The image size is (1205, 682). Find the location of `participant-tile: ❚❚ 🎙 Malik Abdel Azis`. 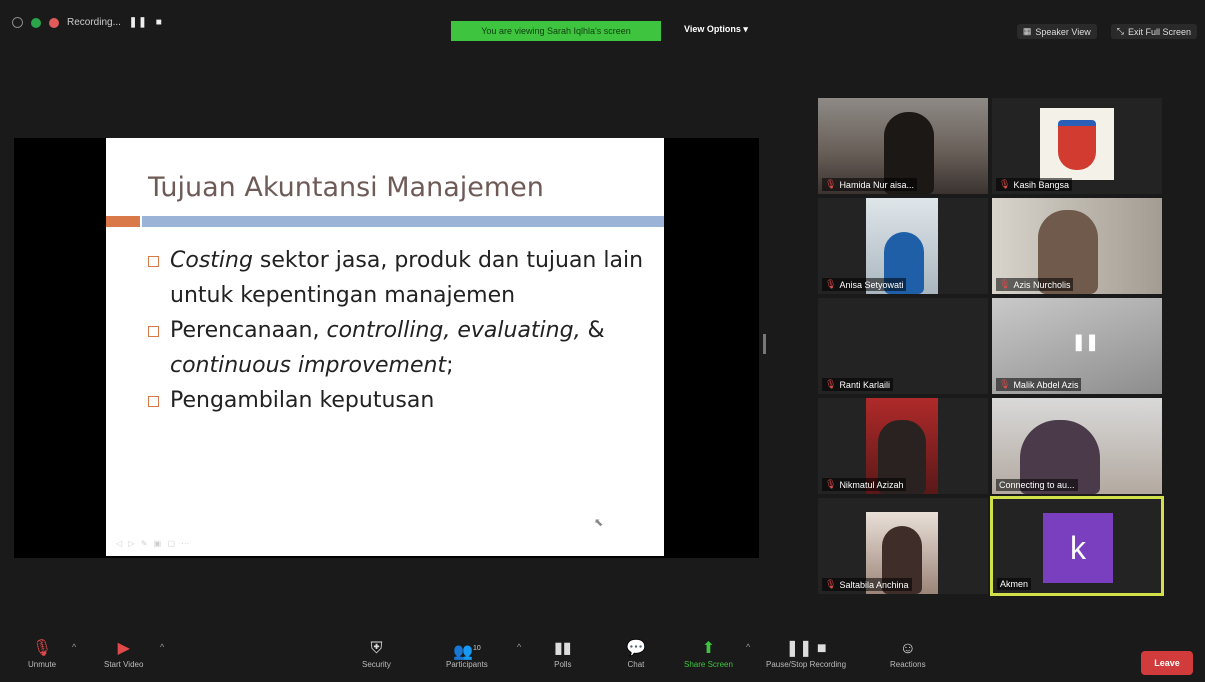

participant-tile: ❚❚ 🎙 Malik Abdel Azis is located at coordinates (1077, 346).